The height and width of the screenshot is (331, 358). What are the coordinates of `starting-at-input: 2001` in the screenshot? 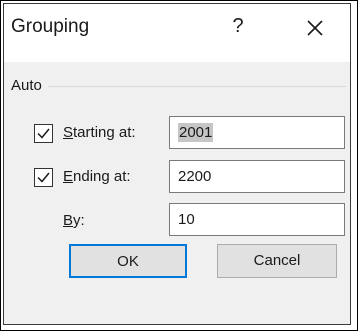 It's located at (257, 132).